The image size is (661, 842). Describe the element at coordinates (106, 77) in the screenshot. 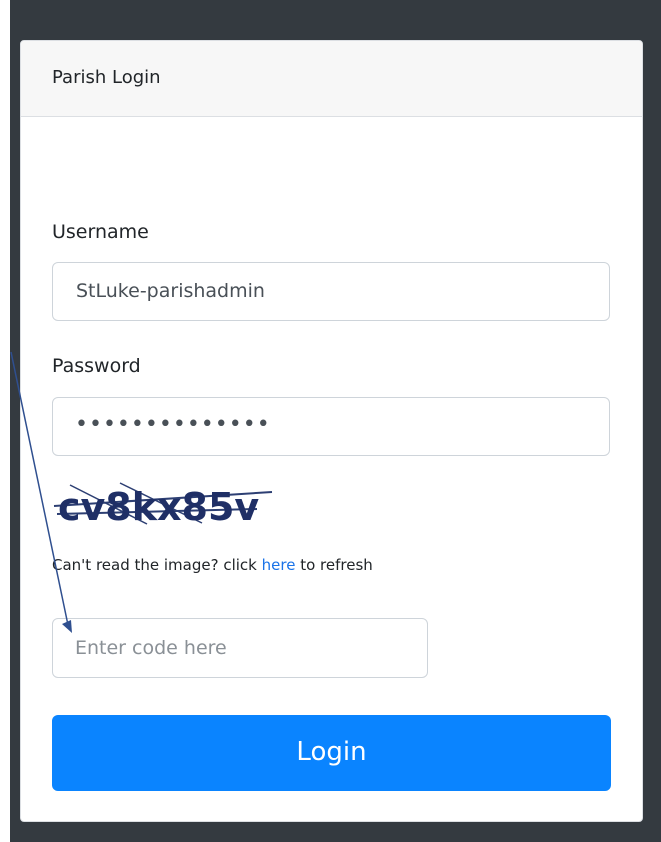

I see `card-title: Parish Login` at that location.